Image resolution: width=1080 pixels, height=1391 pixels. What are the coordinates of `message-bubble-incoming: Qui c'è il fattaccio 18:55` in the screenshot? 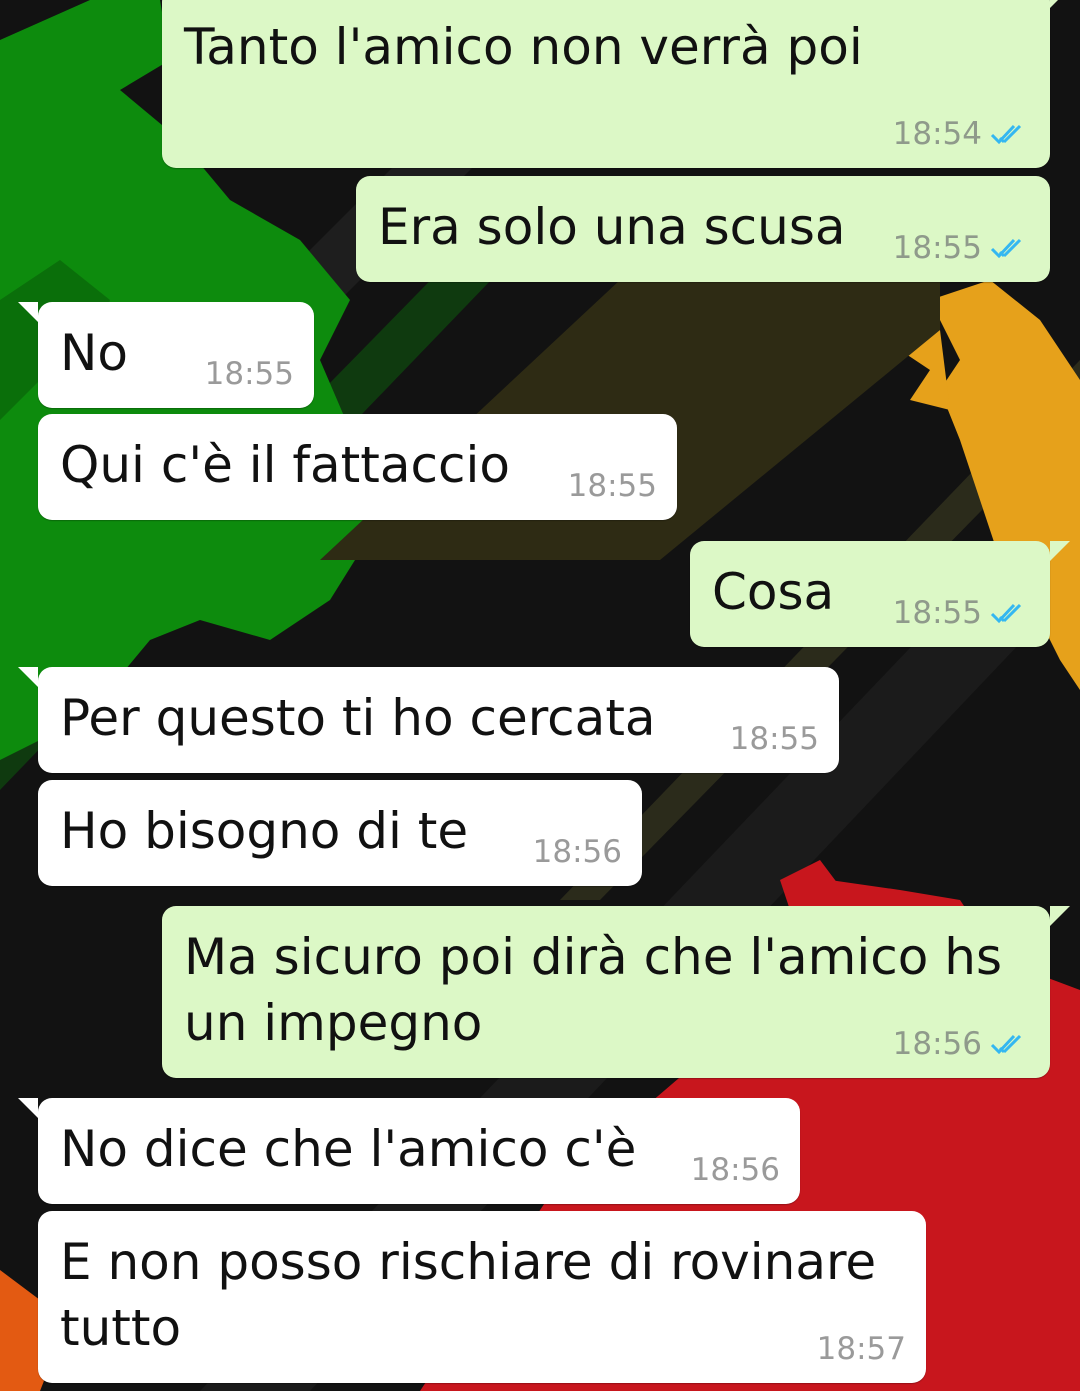 It's located at (357, 467).